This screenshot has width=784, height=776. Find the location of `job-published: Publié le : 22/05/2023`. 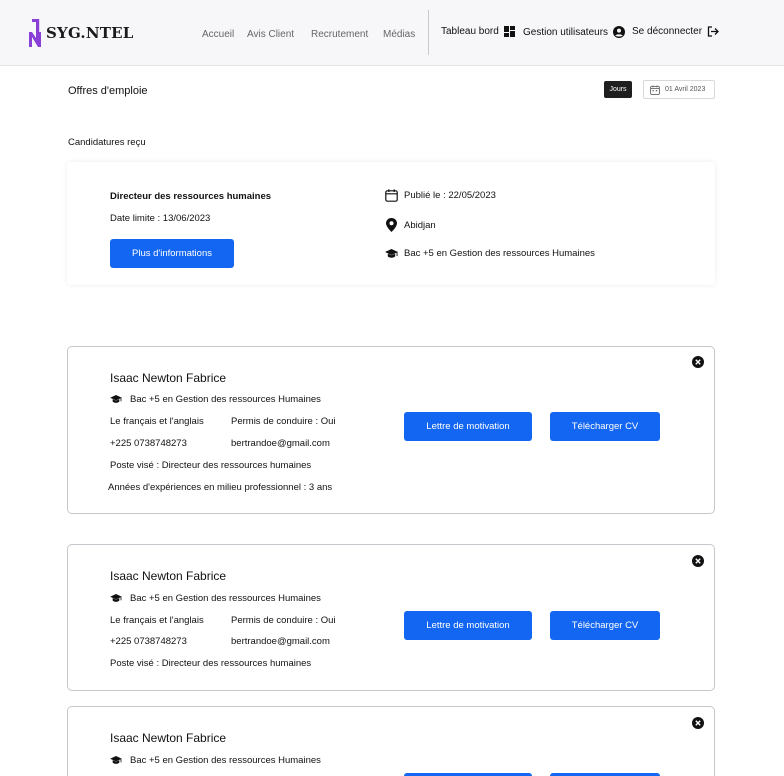

job-published: Publié le : 22/05/2023 is located at coordinates (450, 195).